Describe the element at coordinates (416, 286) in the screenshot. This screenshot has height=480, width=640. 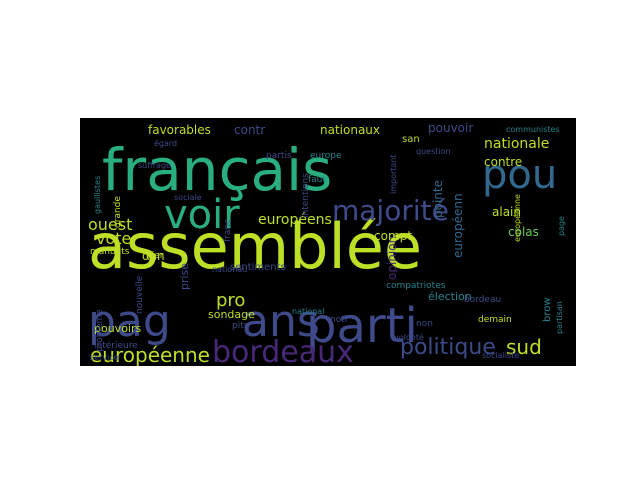
I see `cloud-word: compatriotes` at that location.